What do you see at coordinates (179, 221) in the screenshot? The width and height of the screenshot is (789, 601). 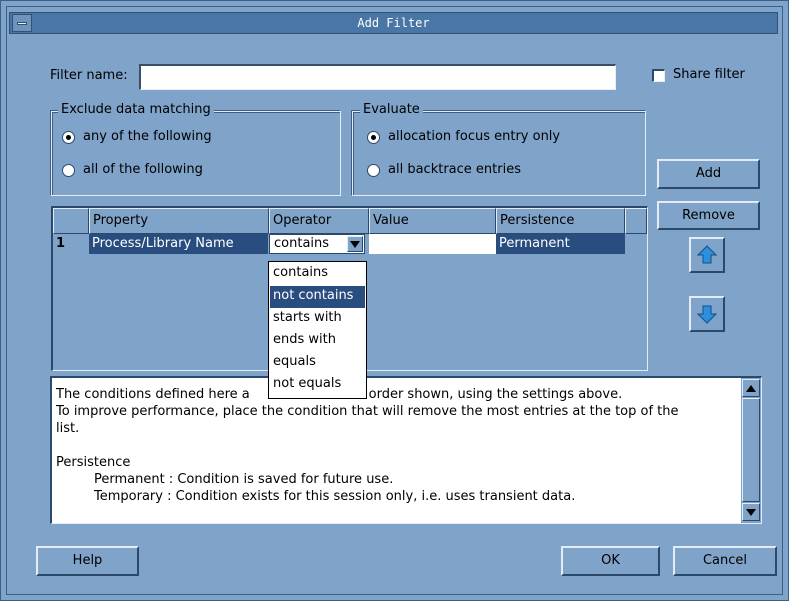 I see `column-header-property: Property` at bounding box center [179, 221].